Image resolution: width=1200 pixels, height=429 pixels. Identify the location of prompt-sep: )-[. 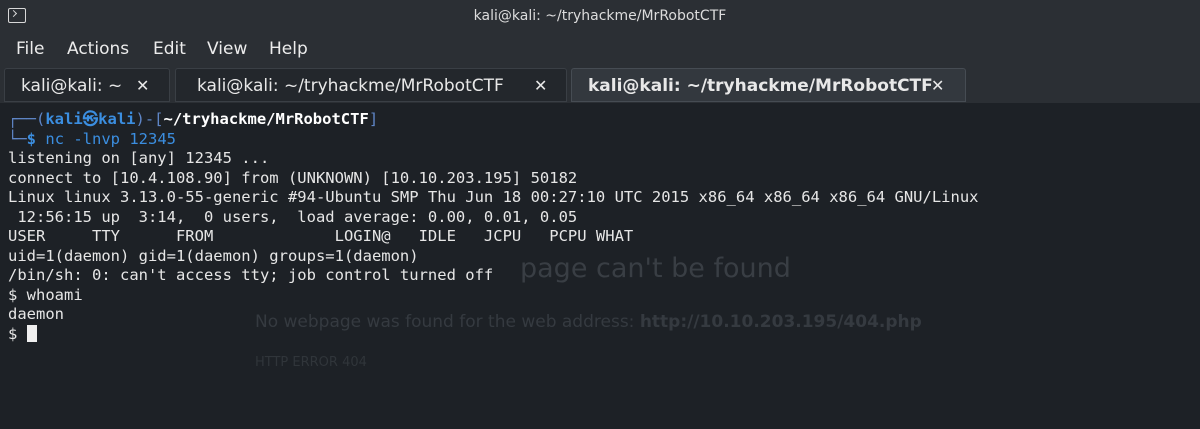
(149, 119).